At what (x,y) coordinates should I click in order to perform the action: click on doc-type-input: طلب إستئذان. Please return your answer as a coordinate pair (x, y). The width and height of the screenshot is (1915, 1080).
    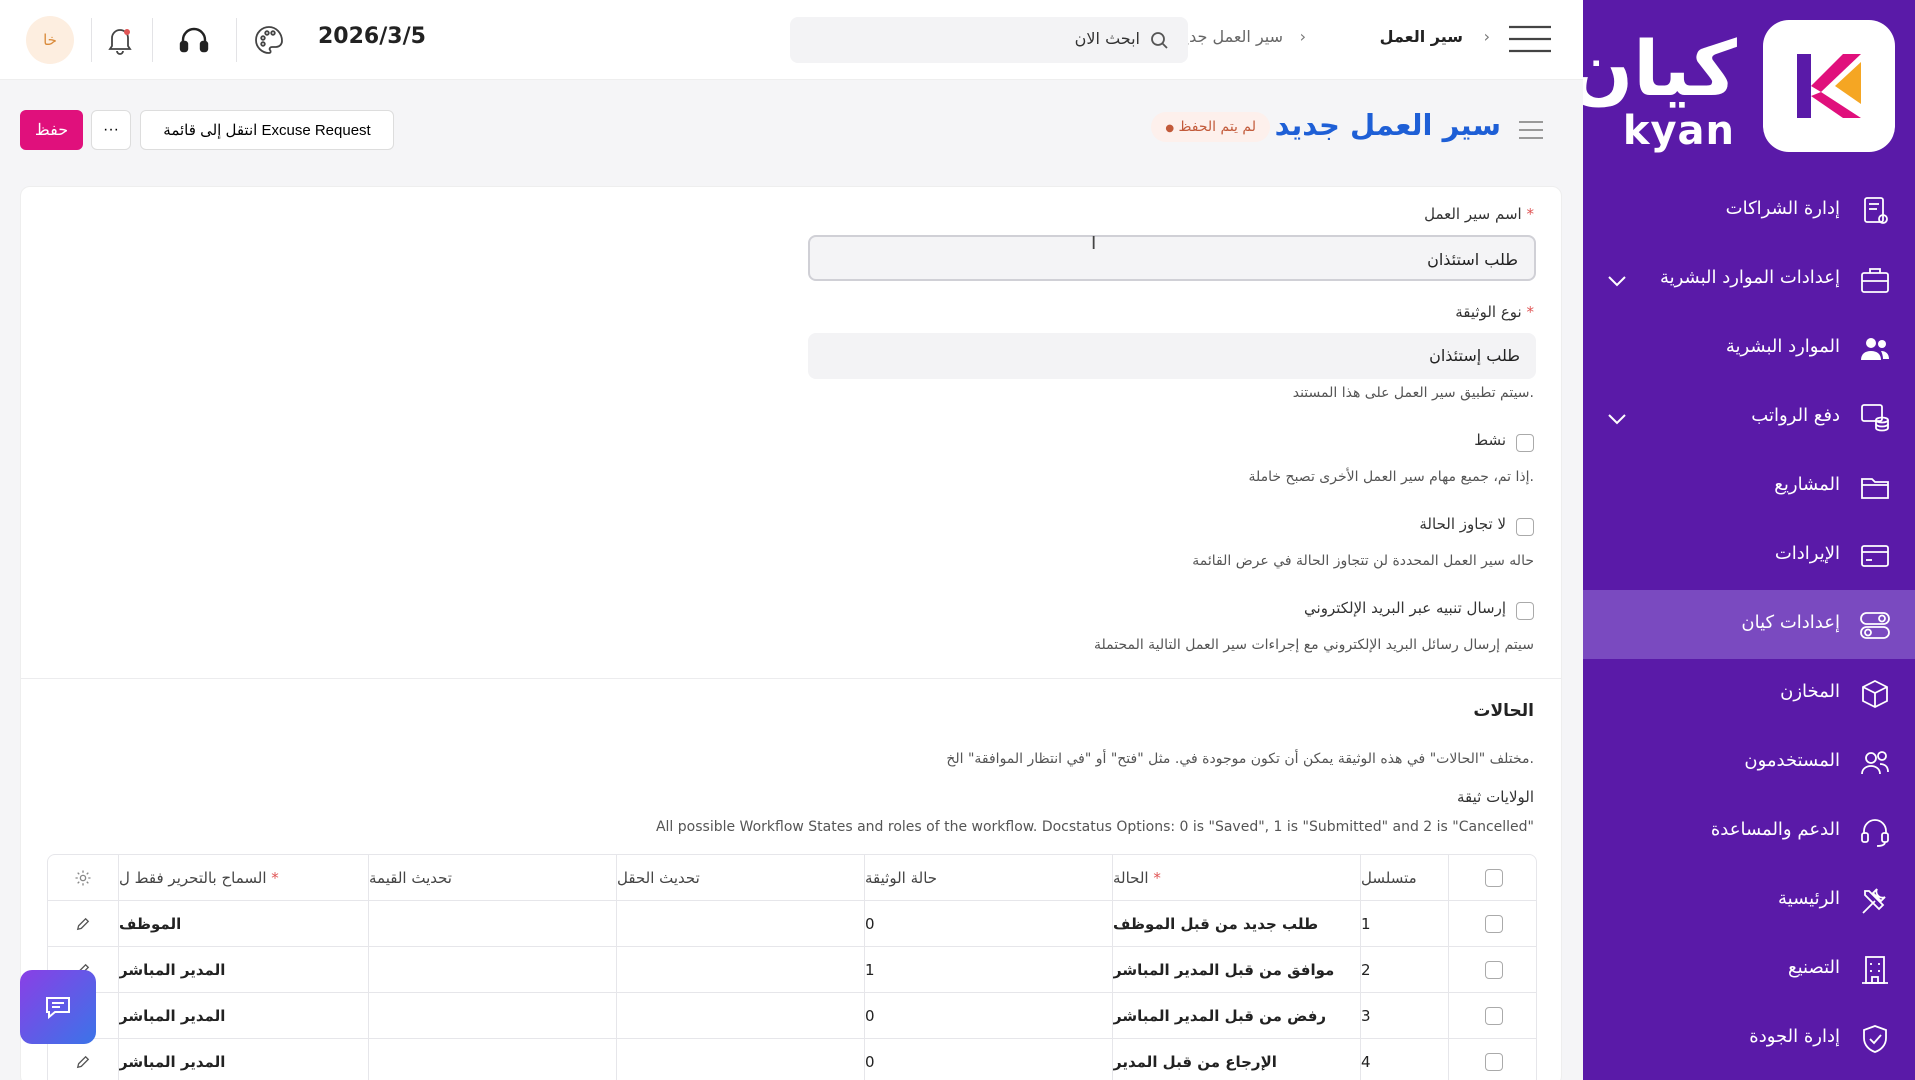
    Looking at the image, I should click on (1172, 356).